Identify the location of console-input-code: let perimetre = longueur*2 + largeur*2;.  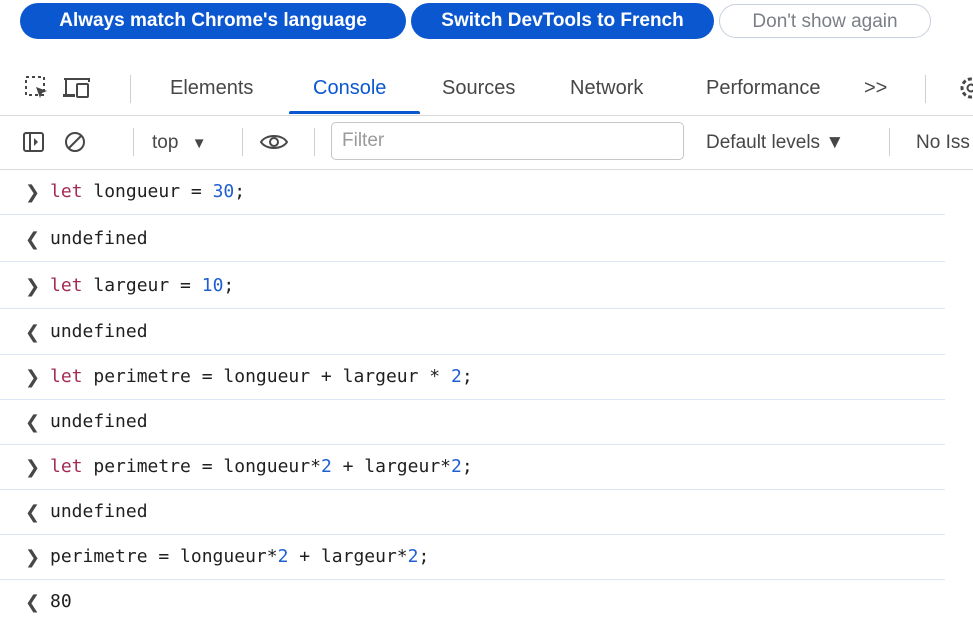
(261, 467).